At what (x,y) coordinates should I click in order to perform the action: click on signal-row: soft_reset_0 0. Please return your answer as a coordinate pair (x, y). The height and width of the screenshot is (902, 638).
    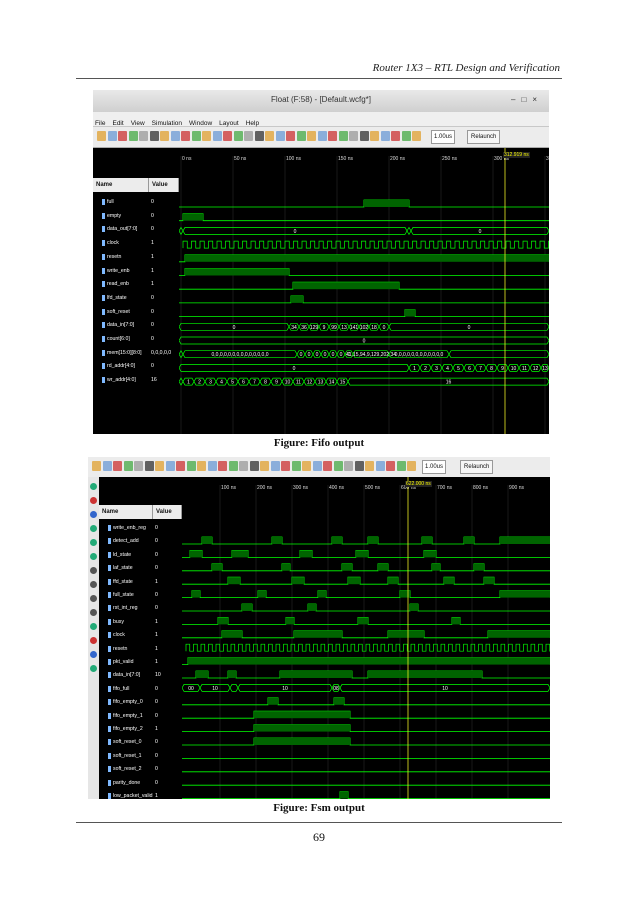
    Looking at the image, I should click on (140, 742).